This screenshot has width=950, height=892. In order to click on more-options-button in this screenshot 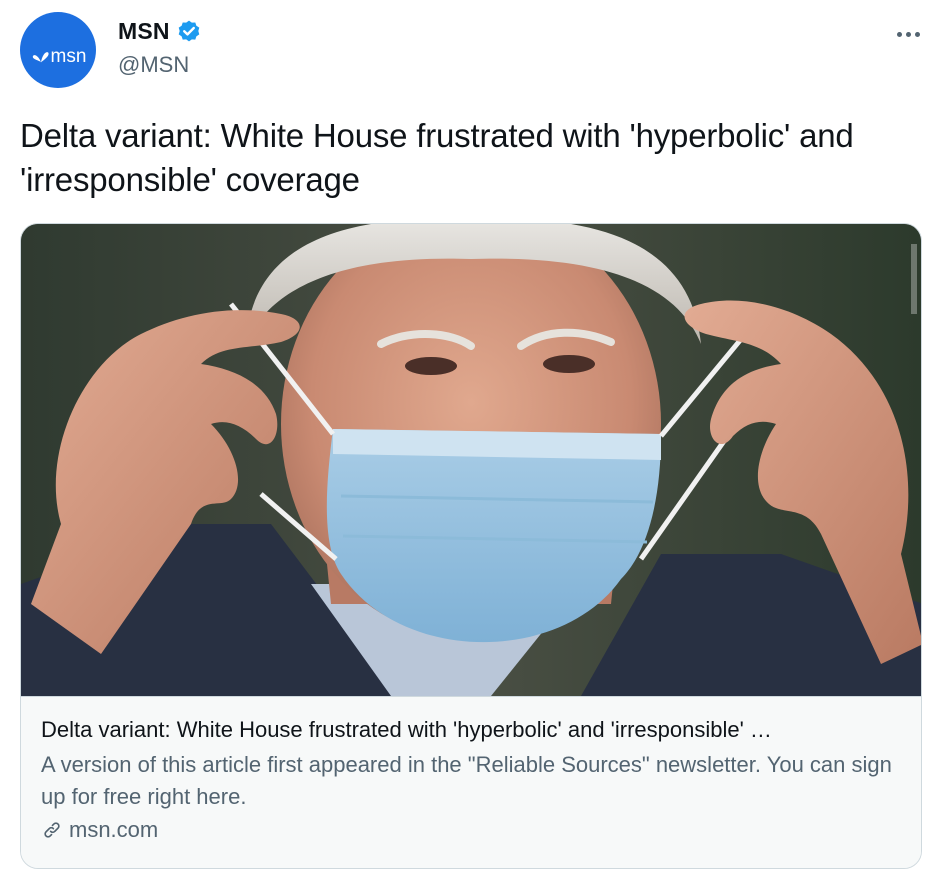, I will do `click(908, 34)`.